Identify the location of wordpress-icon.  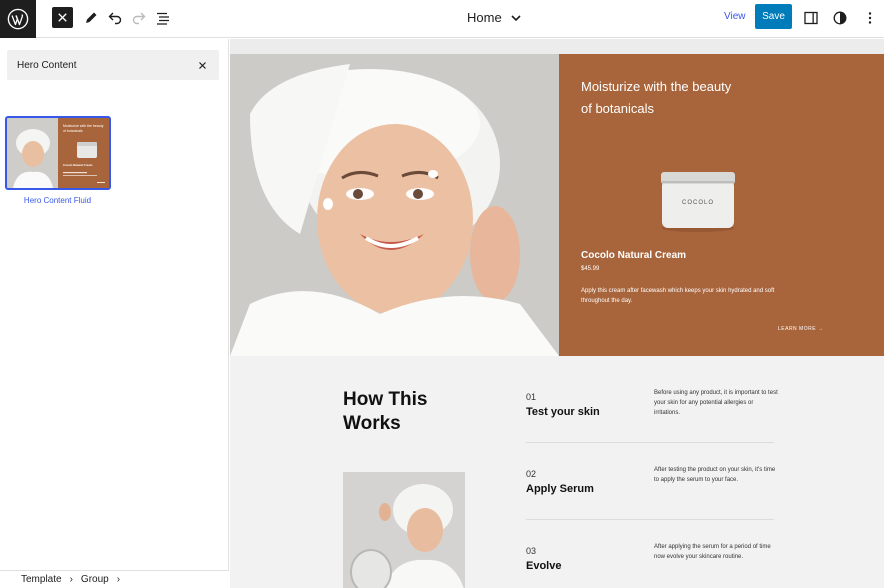
(18, 19).